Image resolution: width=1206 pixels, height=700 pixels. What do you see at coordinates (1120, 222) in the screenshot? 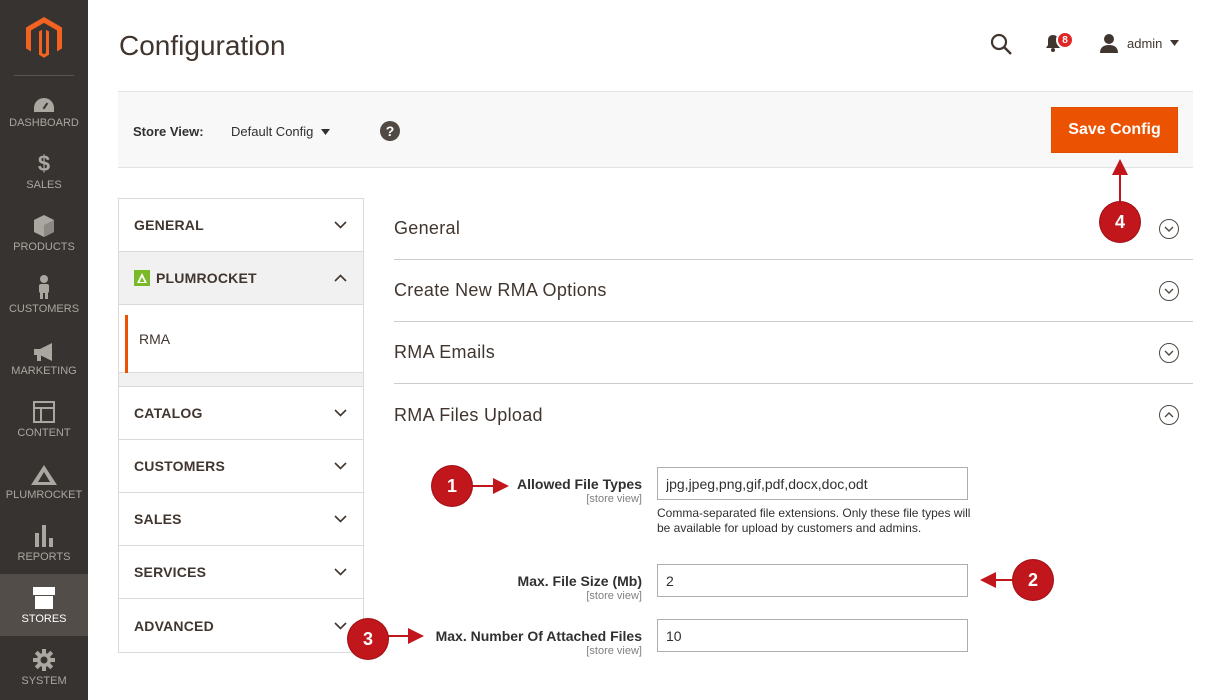
I see `callout-badge-4: 4` at bounding box center [1120, 222].